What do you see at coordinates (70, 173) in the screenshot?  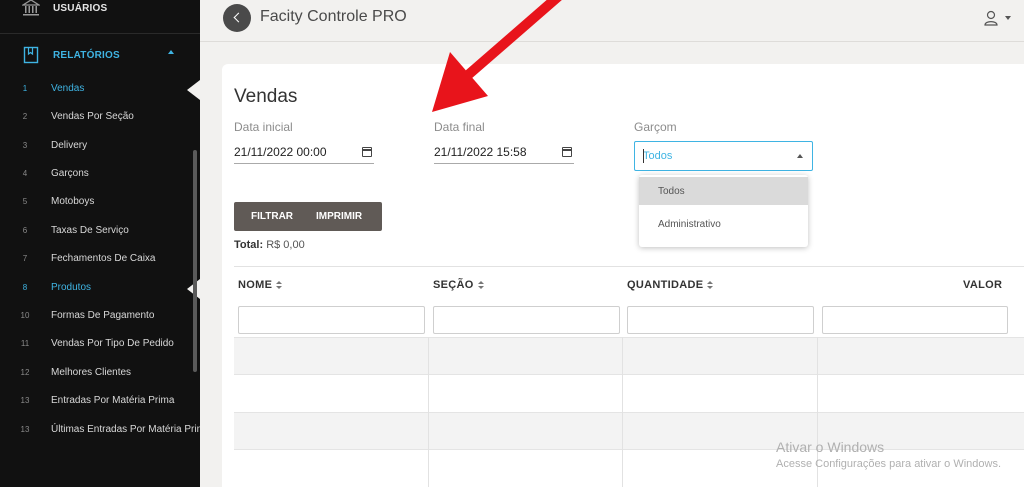 I see `item-label: Garçons` at bounding box center [70, 173].